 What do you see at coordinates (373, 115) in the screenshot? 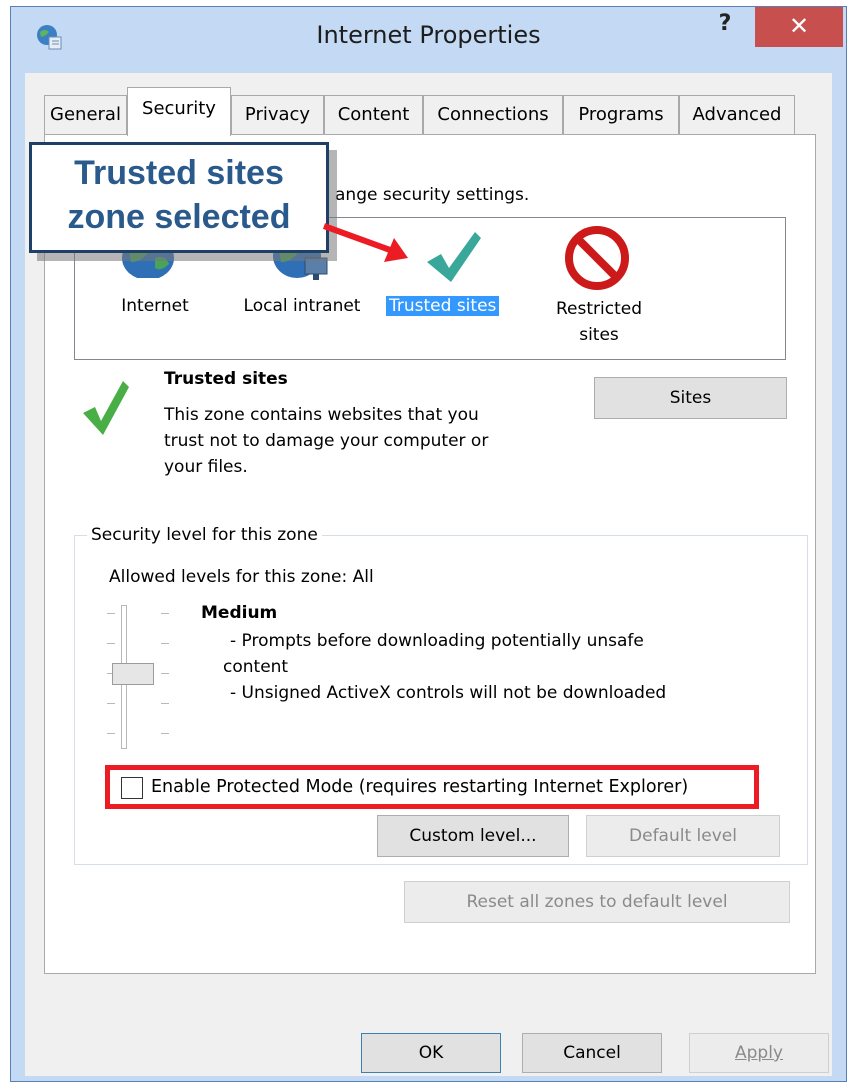
I see `tab-content: Content` at bounding box center [373, 115].